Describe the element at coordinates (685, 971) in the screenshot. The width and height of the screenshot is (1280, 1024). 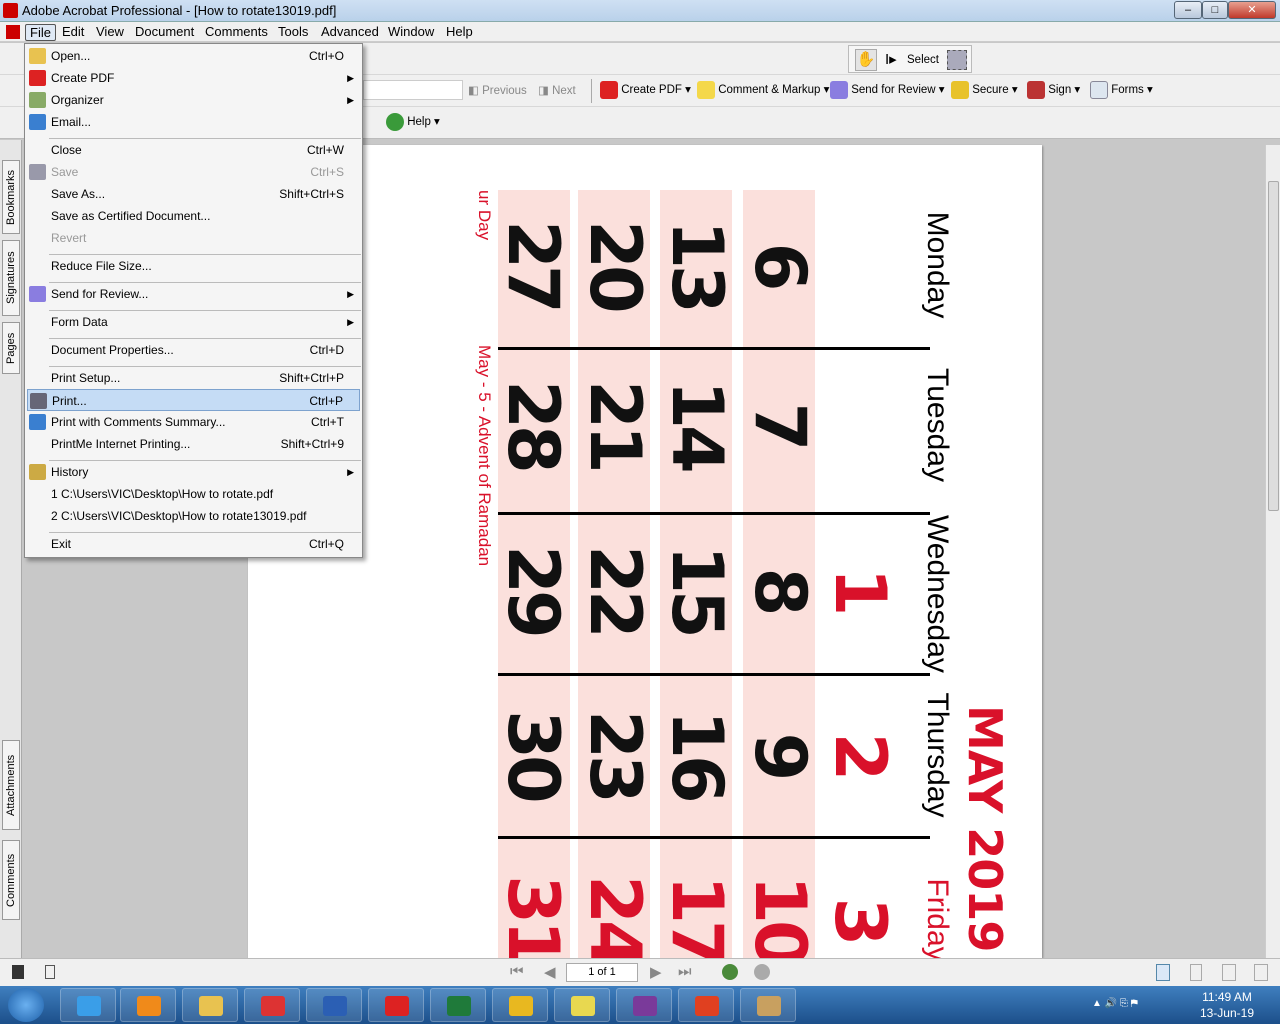
I see `last-page-icon: ⏭` at that location.